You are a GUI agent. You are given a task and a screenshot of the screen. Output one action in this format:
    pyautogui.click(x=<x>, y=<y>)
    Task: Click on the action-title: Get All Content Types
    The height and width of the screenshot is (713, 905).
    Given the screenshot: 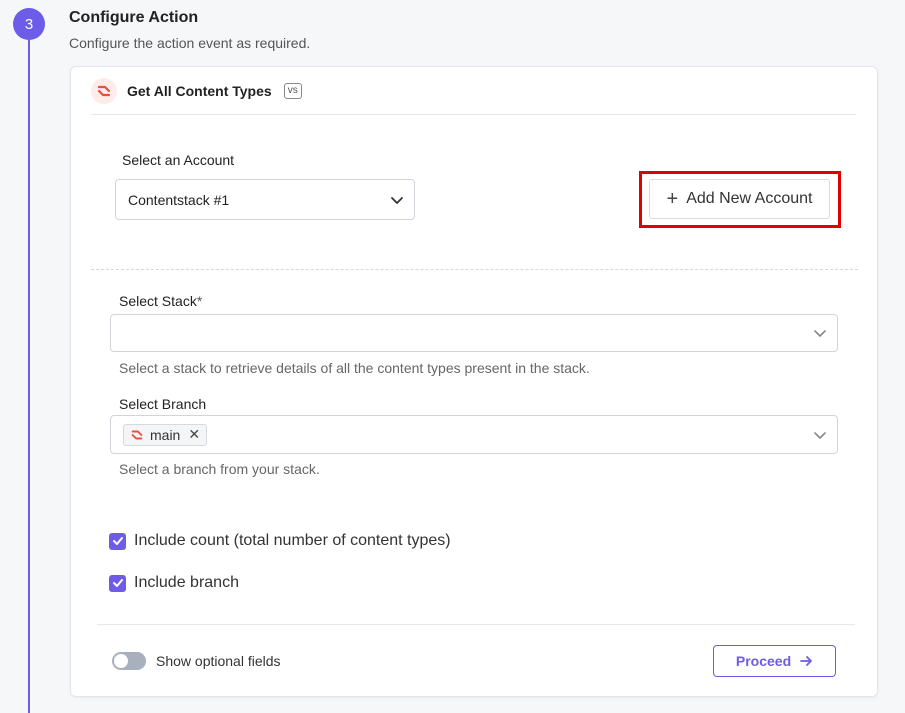 What is the action you would take?
    pyautogui.click(x=199, y=91)
    